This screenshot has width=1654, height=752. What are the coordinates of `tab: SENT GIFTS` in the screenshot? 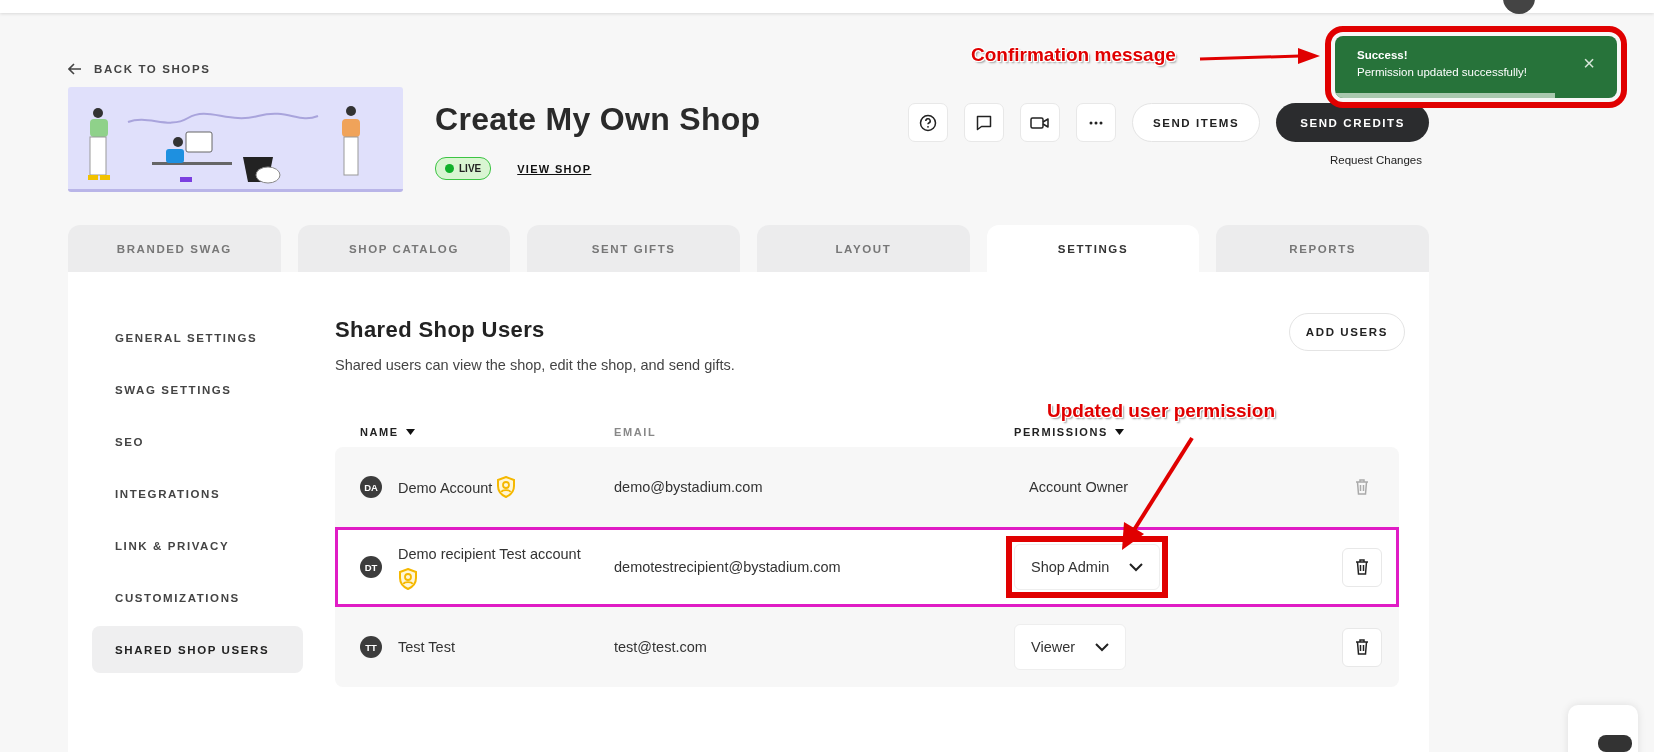 It's located at (633, 248).